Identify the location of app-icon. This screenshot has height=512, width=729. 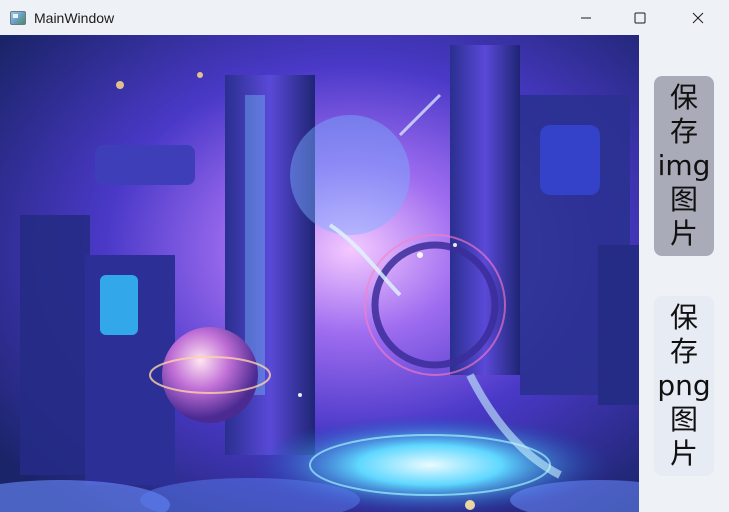
(18, 17).